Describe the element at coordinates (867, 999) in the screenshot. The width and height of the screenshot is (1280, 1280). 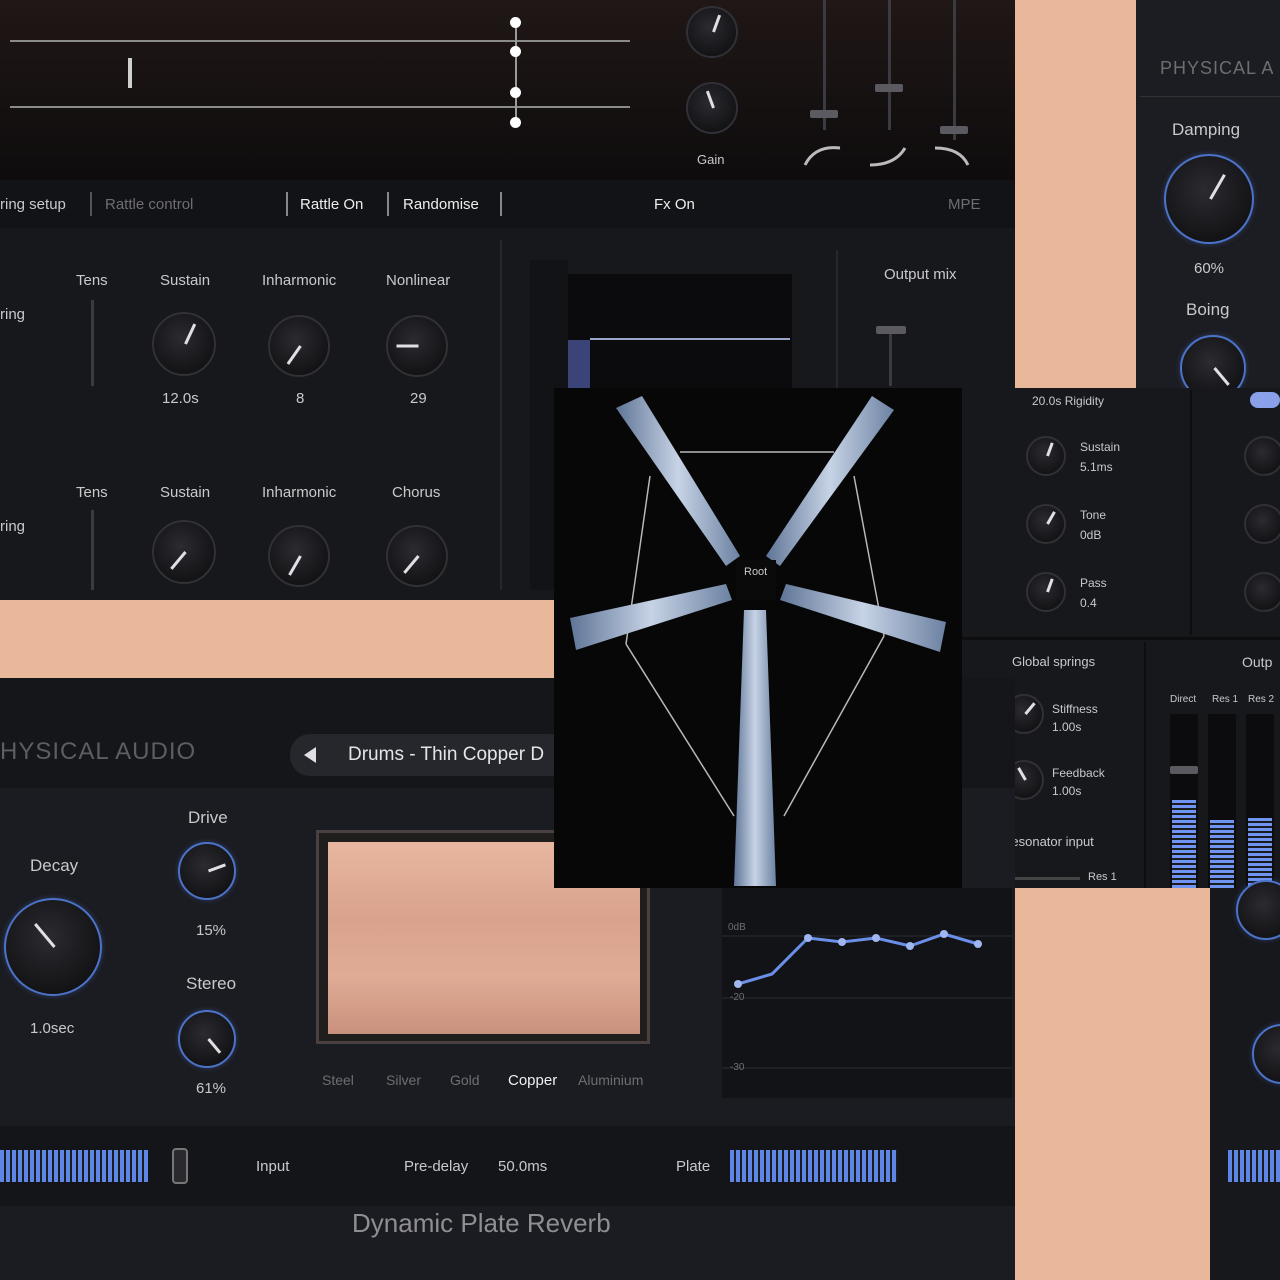
I see `eq-graph-curve` at that location.